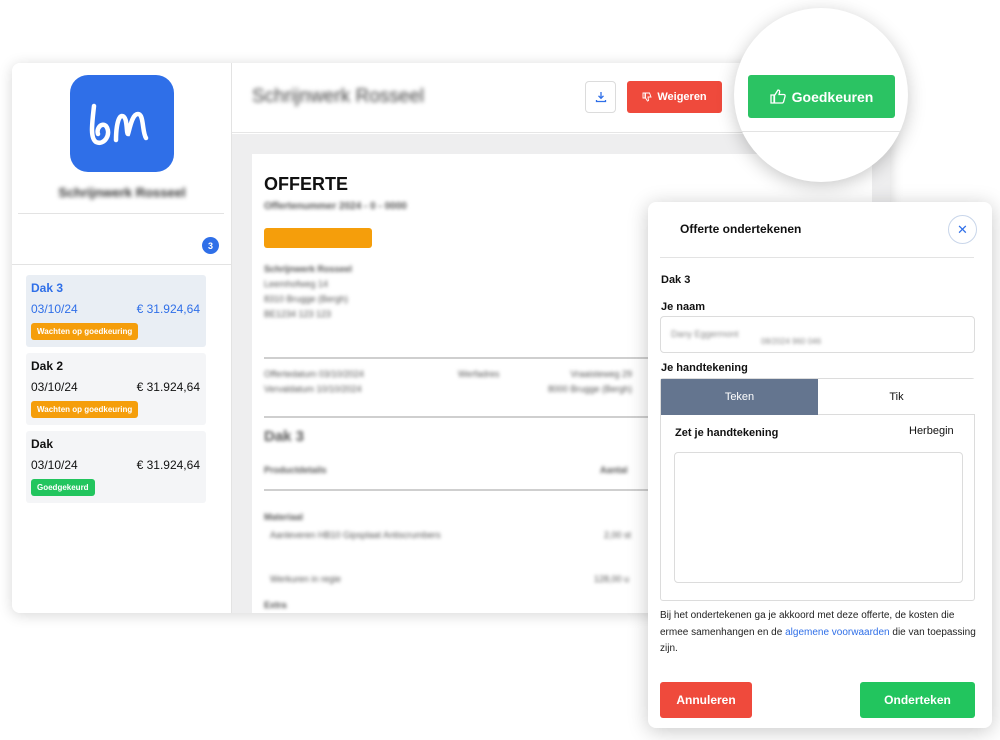 This screenshot has width=1000, height=740. I want to click on group-title: Extra, so click(275, 605).